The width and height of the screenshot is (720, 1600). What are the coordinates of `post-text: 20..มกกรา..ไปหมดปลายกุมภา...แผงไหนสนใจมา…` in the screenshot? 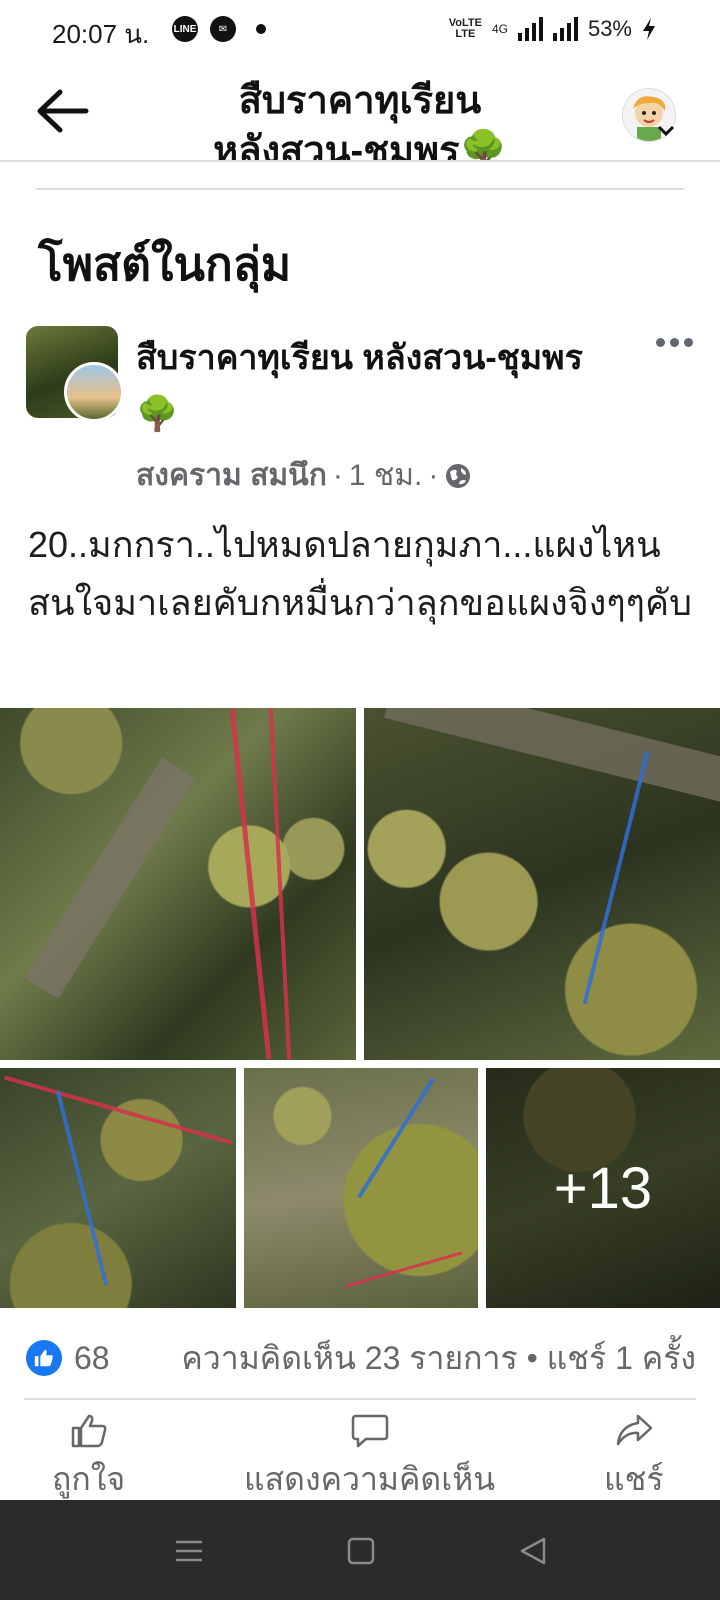 It's located at (360, 573).